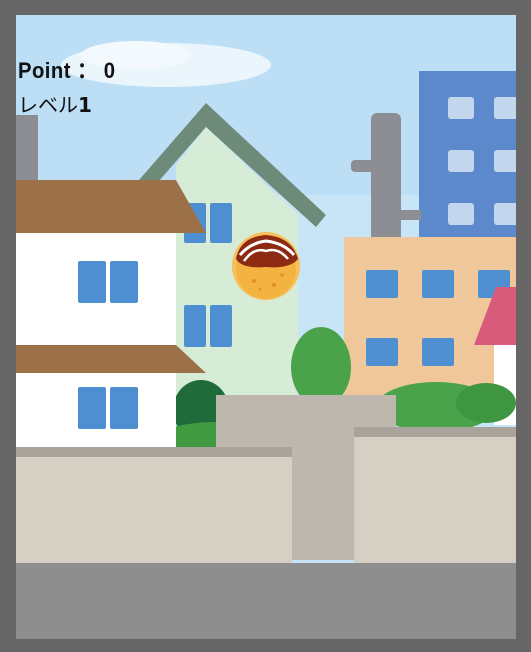 Image resolution: width=531 pixels, height=652 pixels. I want to click on score-display: Point ： 0, so click(67, 69).